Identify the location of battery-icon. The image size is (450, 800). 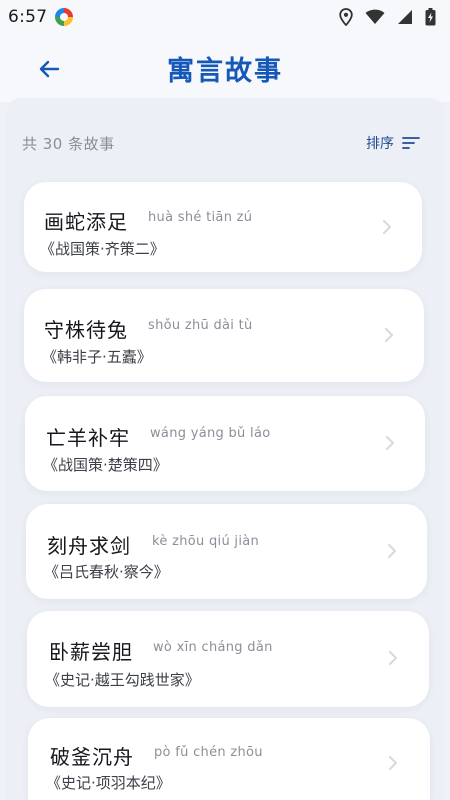
(430, 17).